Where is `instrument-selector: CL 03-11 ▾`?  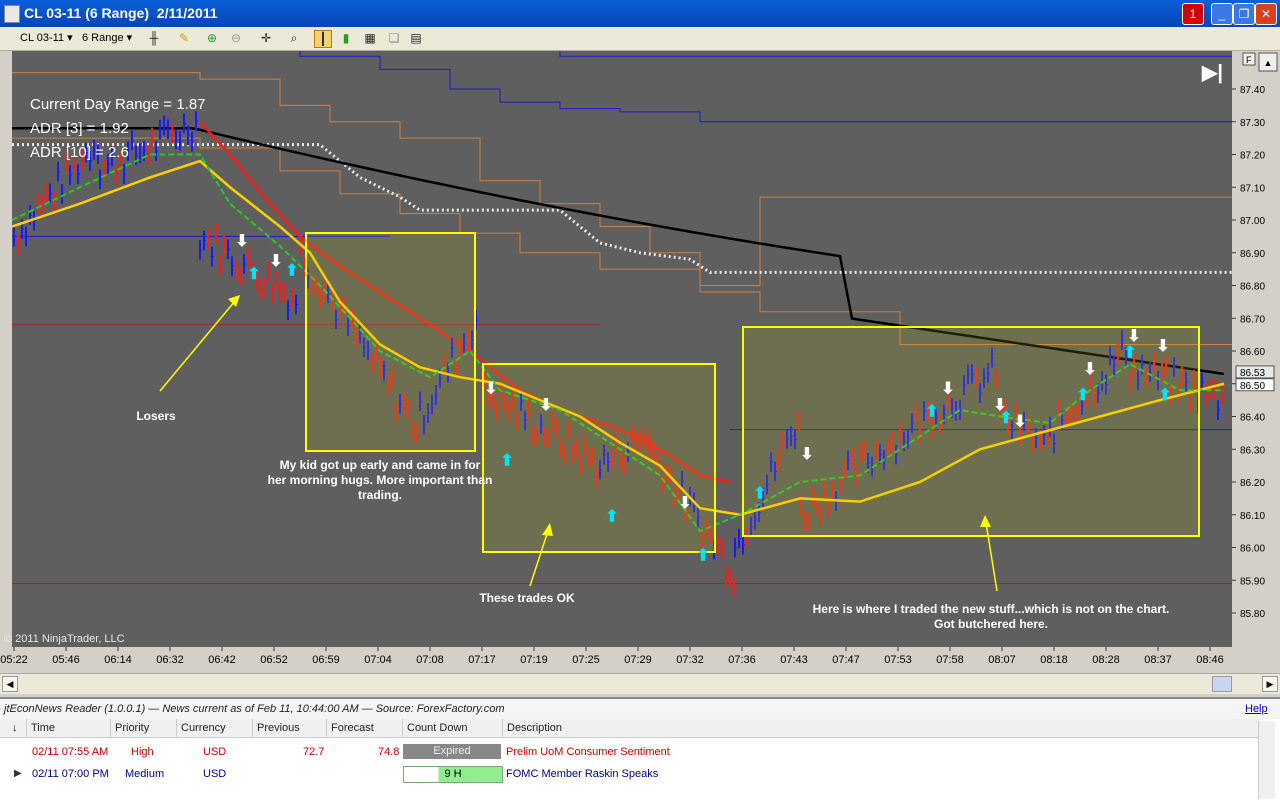 instrument-selector: CL 03-11 ▾ is located at coordinates (46, 38).